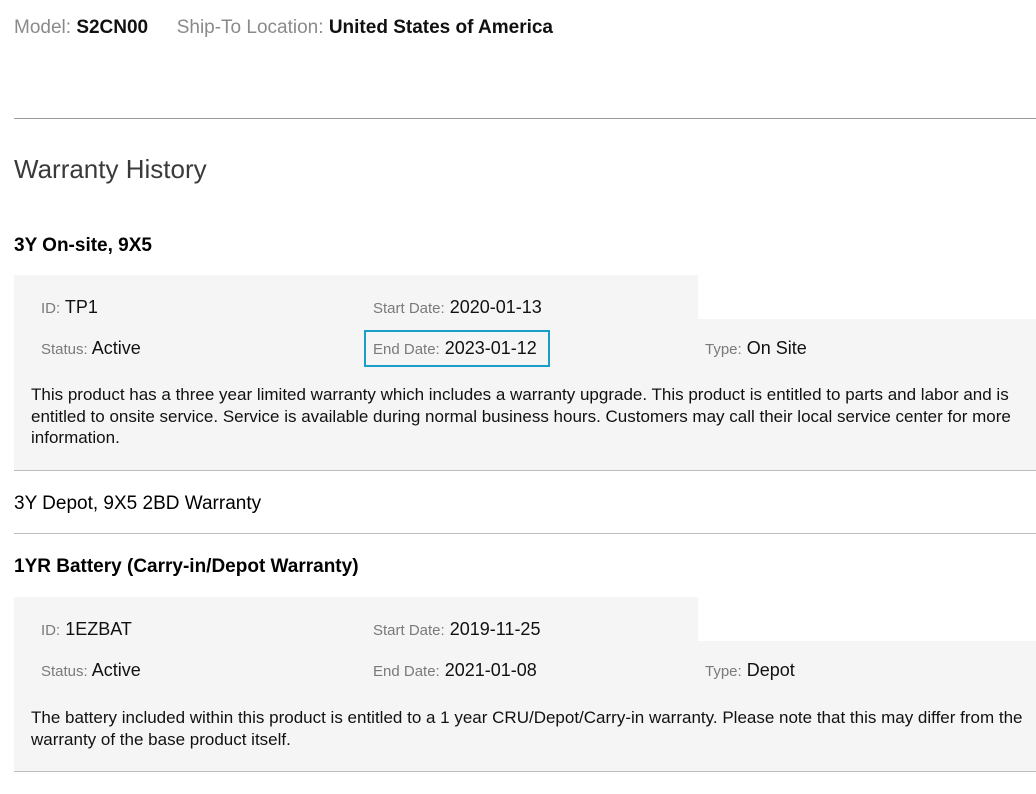 Image resolution: width=1036 pixels, height=794 pixels. What do you see at coordinates (112, 27) in the screenshot?
I see `model-value: S2CN00` at bounding box center [112, 27].